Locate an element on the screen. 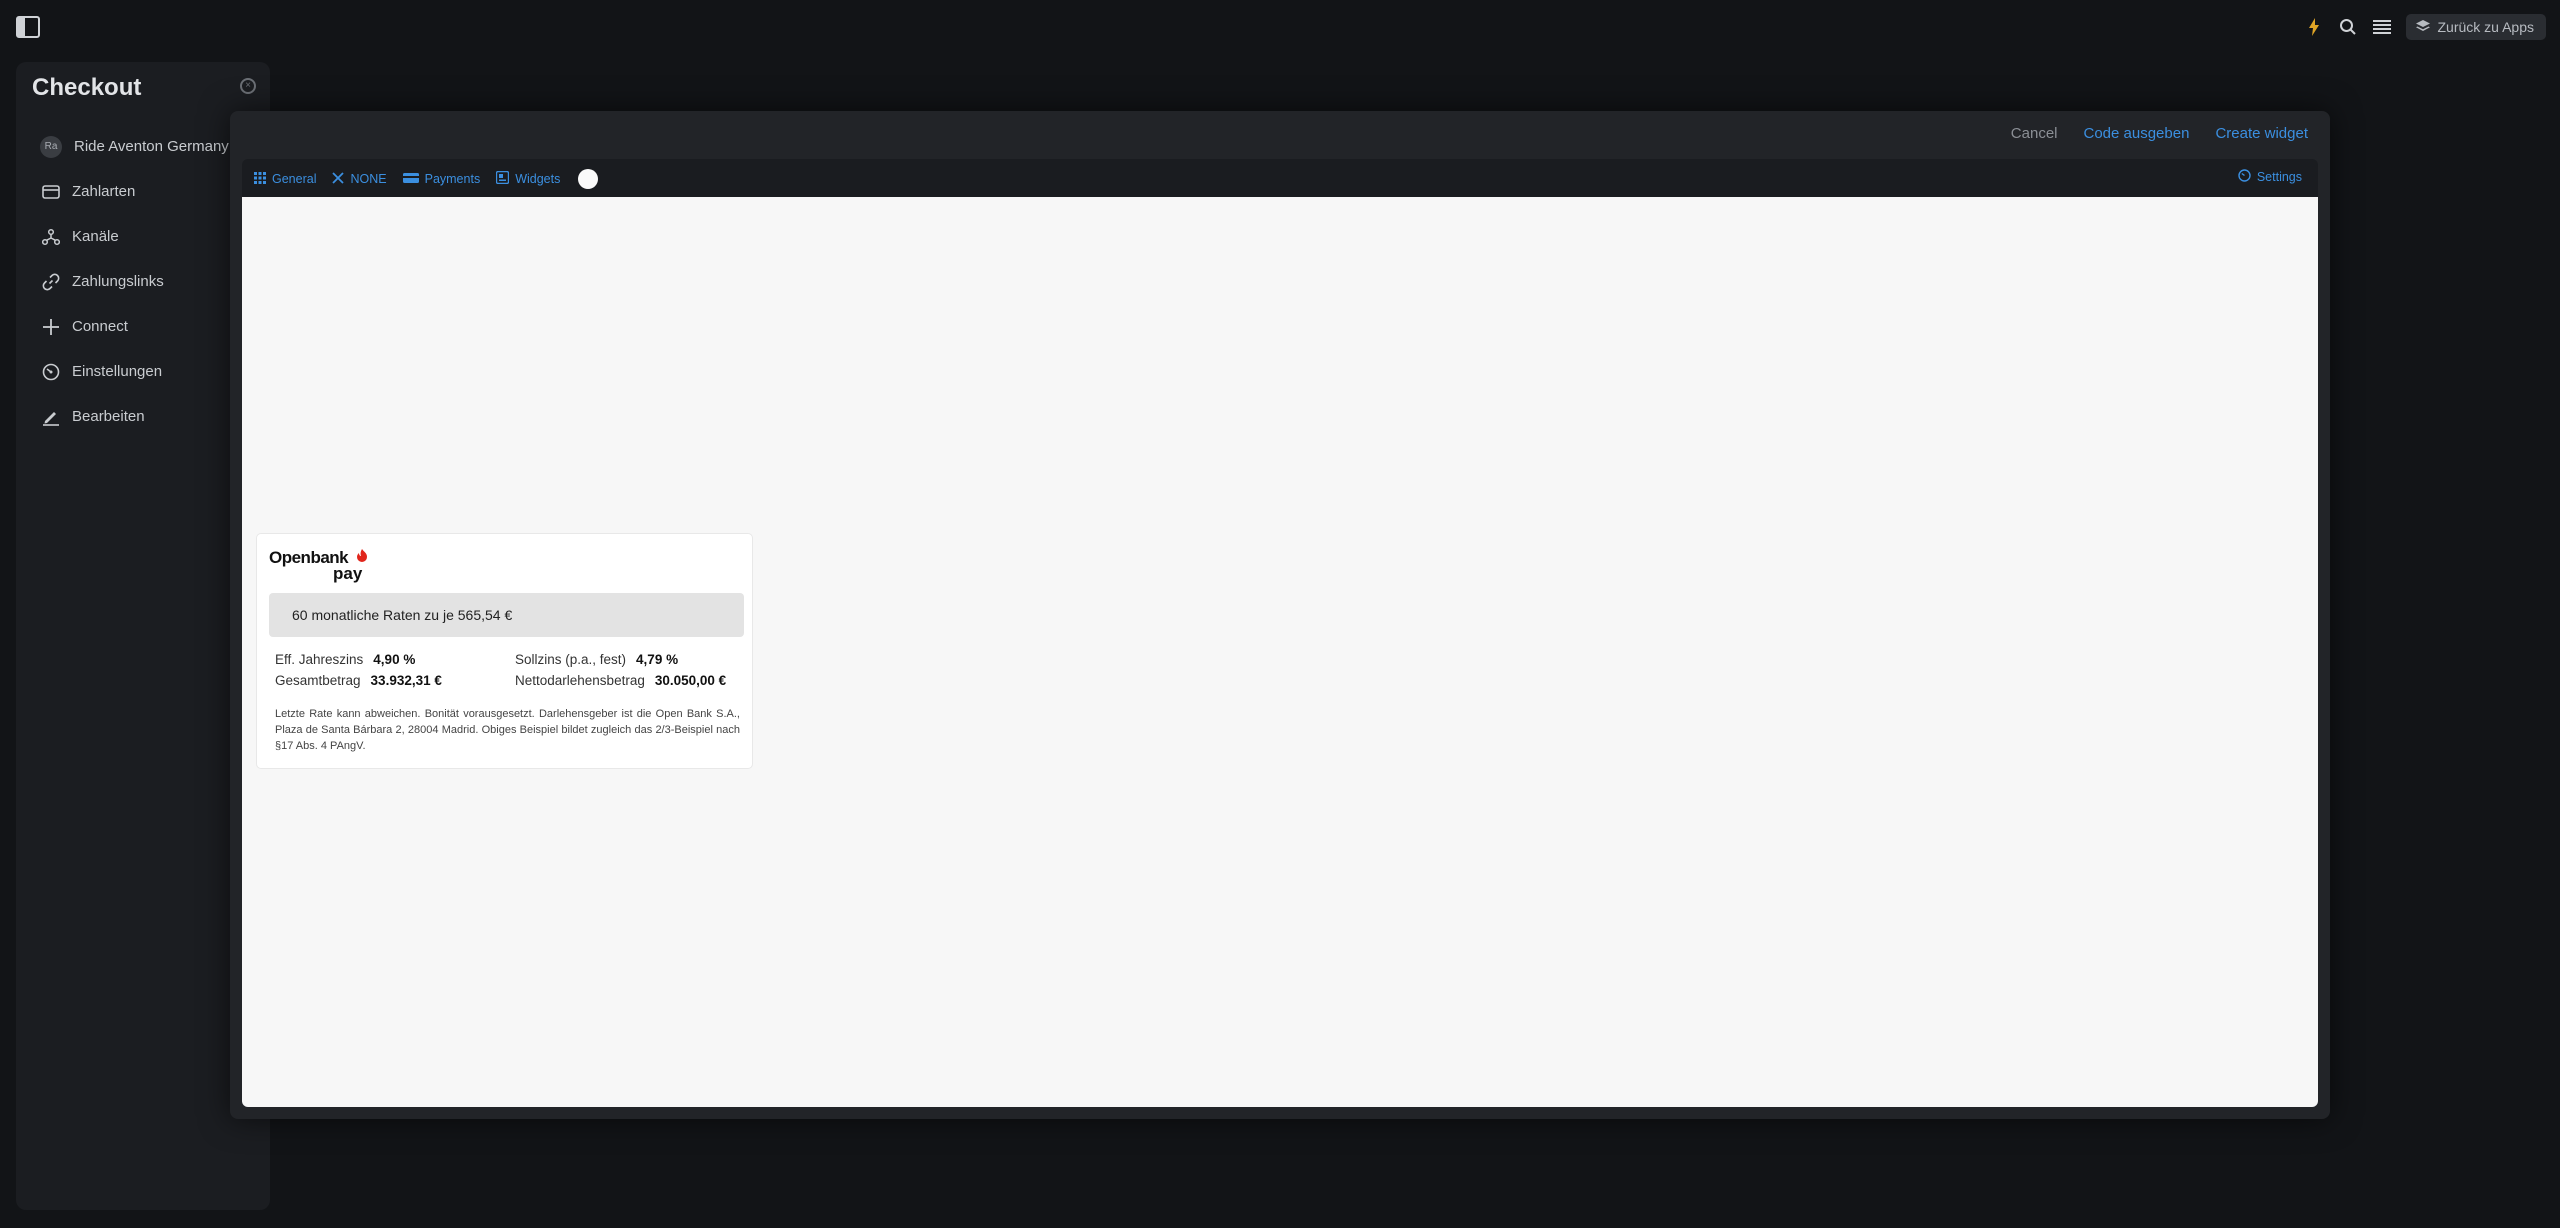 The width and height of the screenshot is (2560, 1228). link-icon is located at coordinates (51, 282).